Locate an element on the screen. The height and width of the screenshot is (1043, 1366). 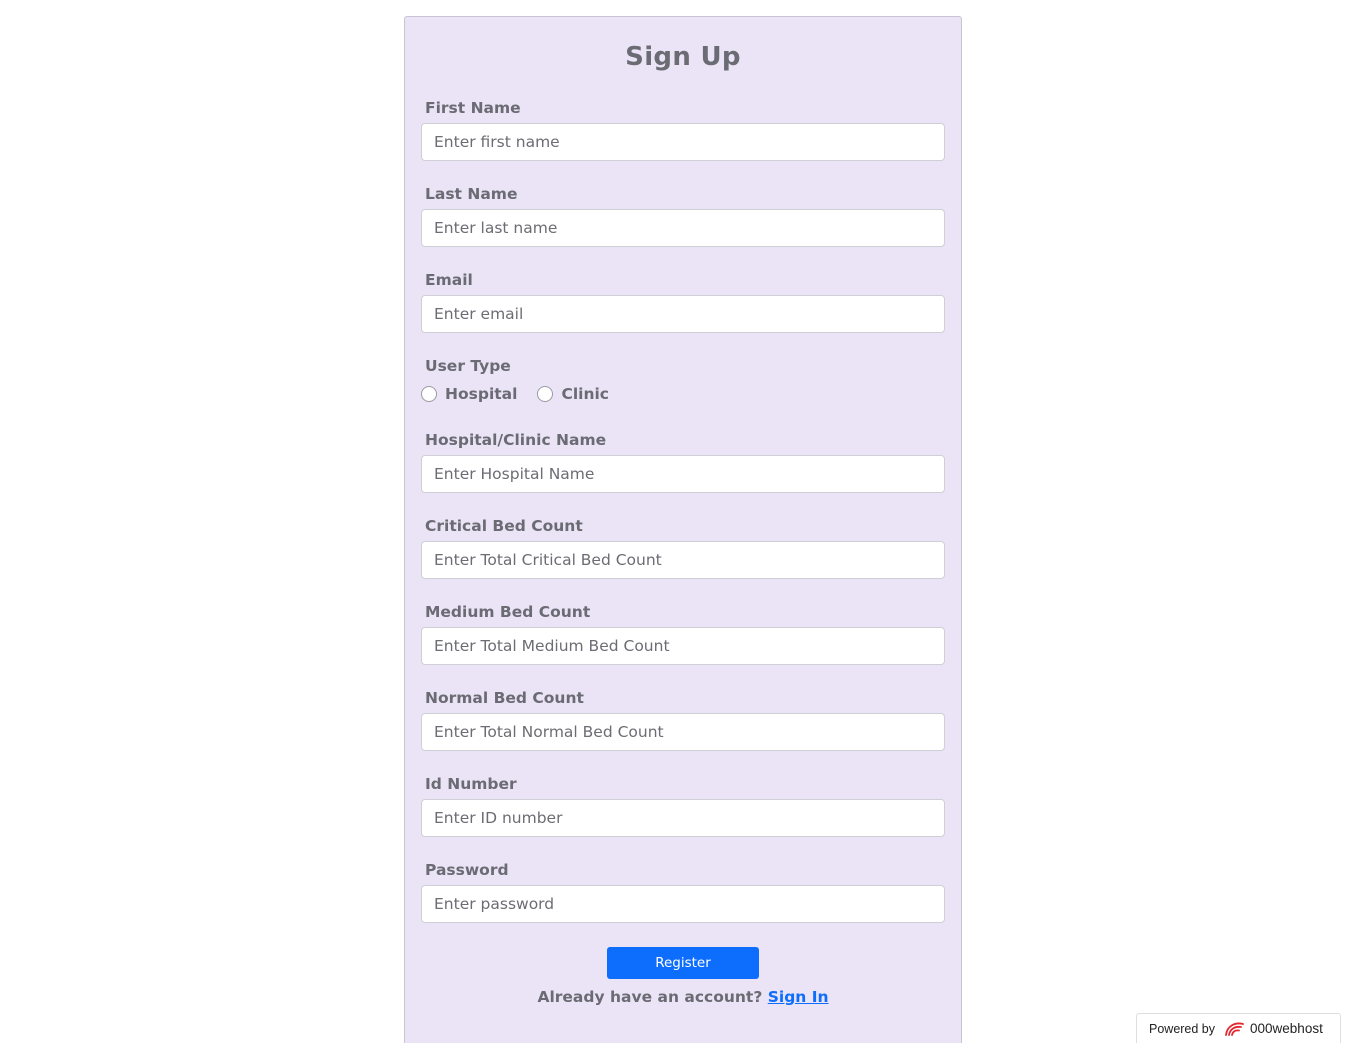
000webhost-logo-icon is located at coordinates (1234, 1029).